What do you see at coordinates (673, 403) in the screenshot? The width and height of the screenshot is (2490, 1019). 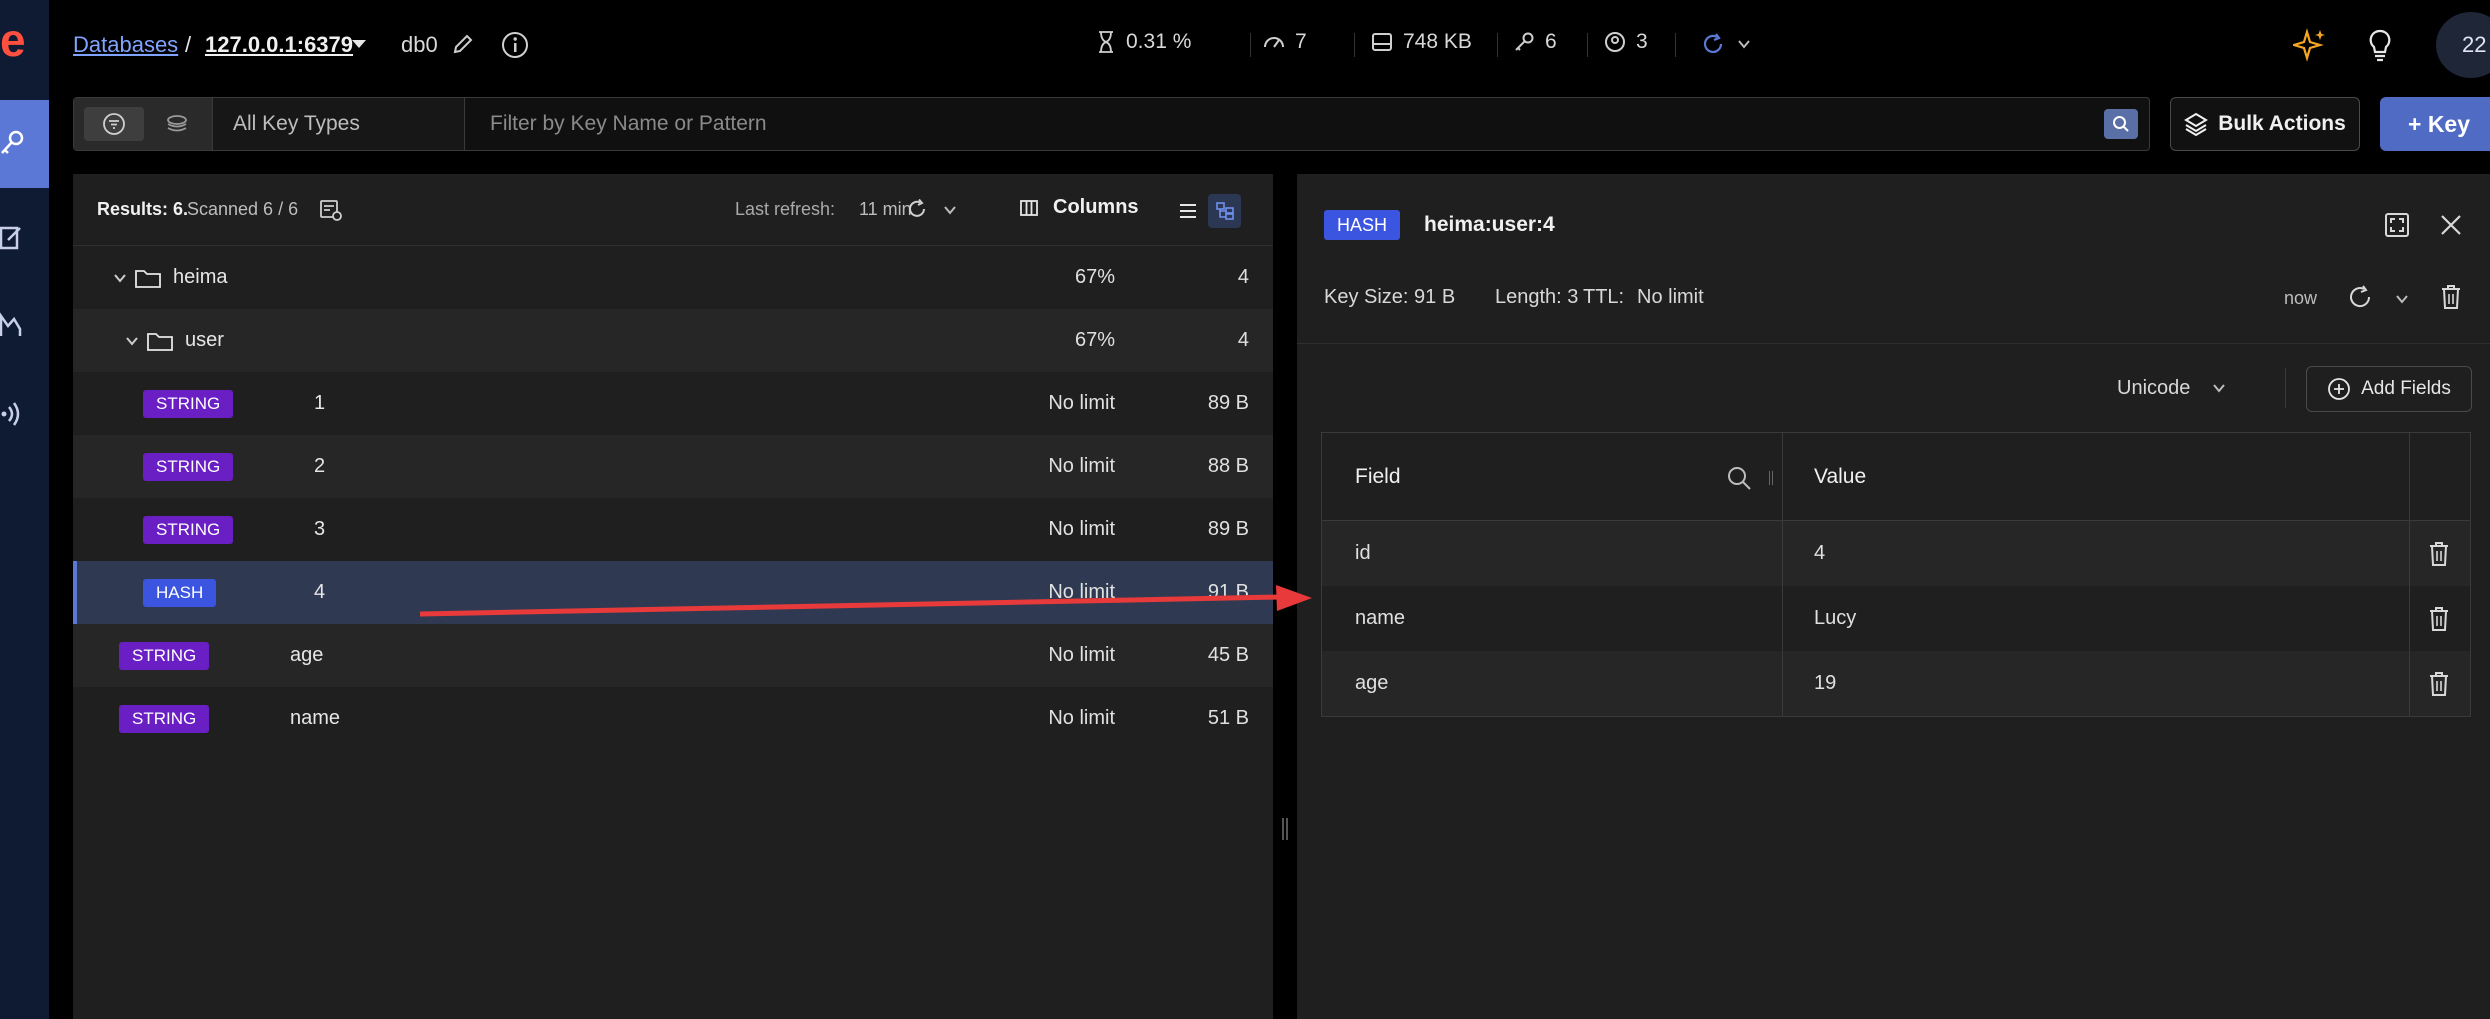 I see `key-row: STRING 1 No limit 89 B` at bounding box center [673, 403].